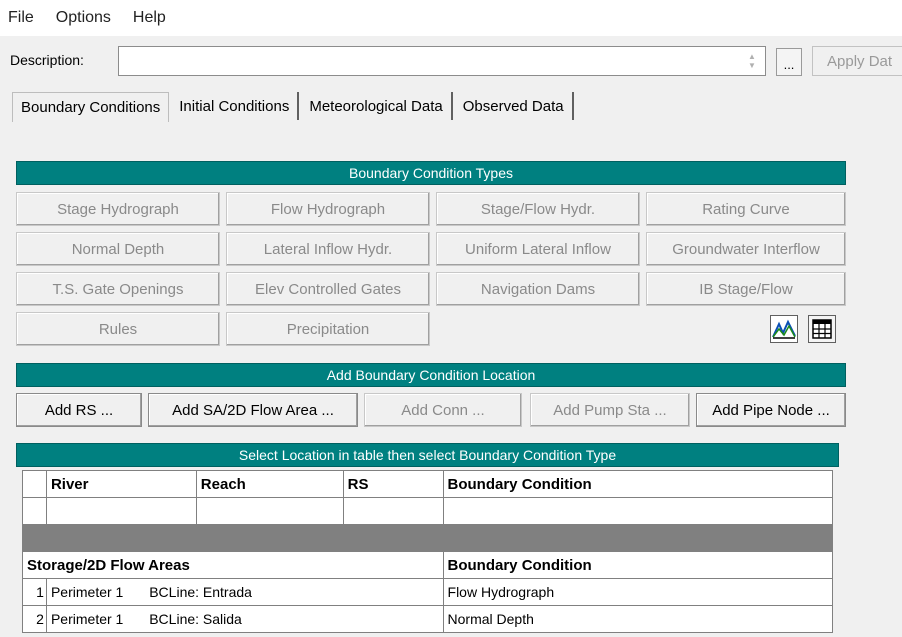 Image resolution: width=902 pixels, height=637 pixels. What do you see at coordinates (451, 18) in the screenshot?
I see `menu-bar: File Options Help` at bounding box center [451, 18].